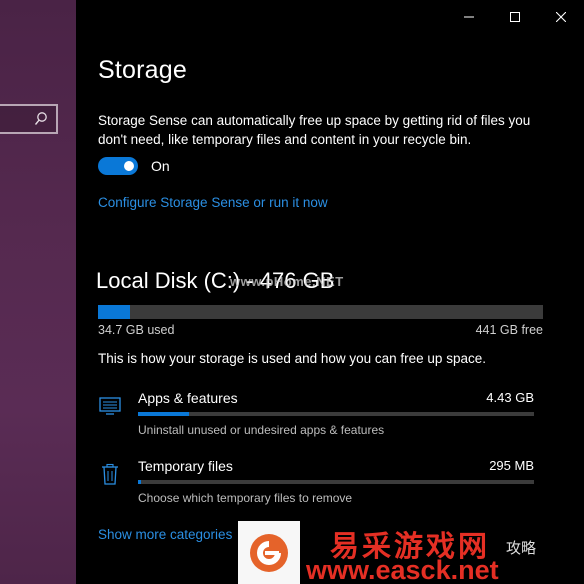 The image size is (584, 584). Describe the element at coordinates (136, 330) in the screenshot. I see `disk-used-label: 34.7 GB used` at that location.